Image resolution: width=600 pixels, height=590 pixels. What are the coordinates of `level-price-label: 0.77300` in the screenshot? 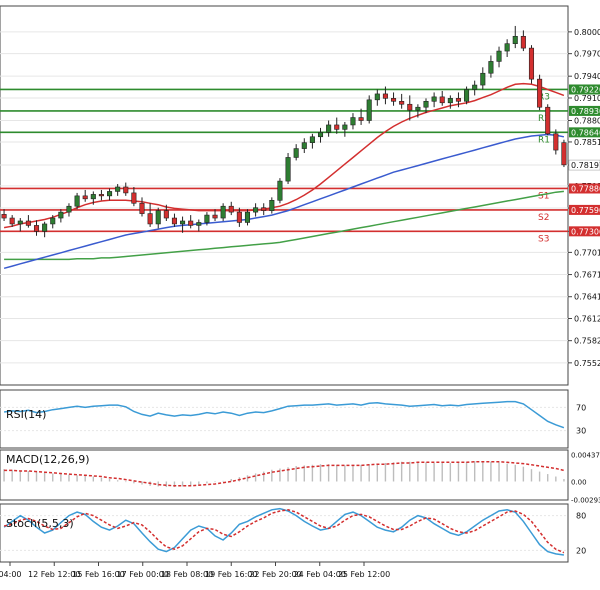 It's located at (585, 231).